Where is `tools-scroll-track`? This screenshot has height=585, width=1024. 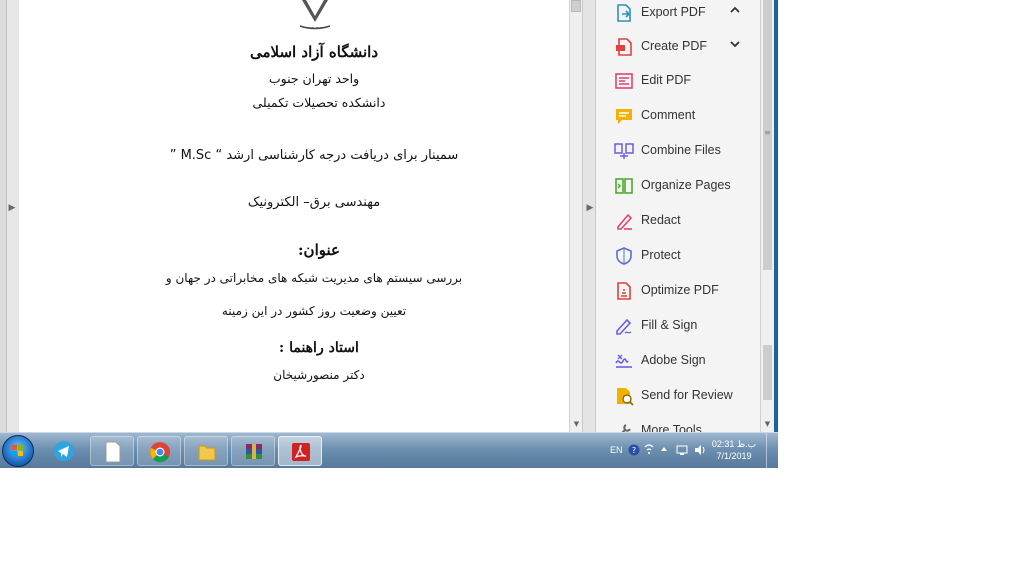 tools-scroll-track is located at coordinates (767, 372).